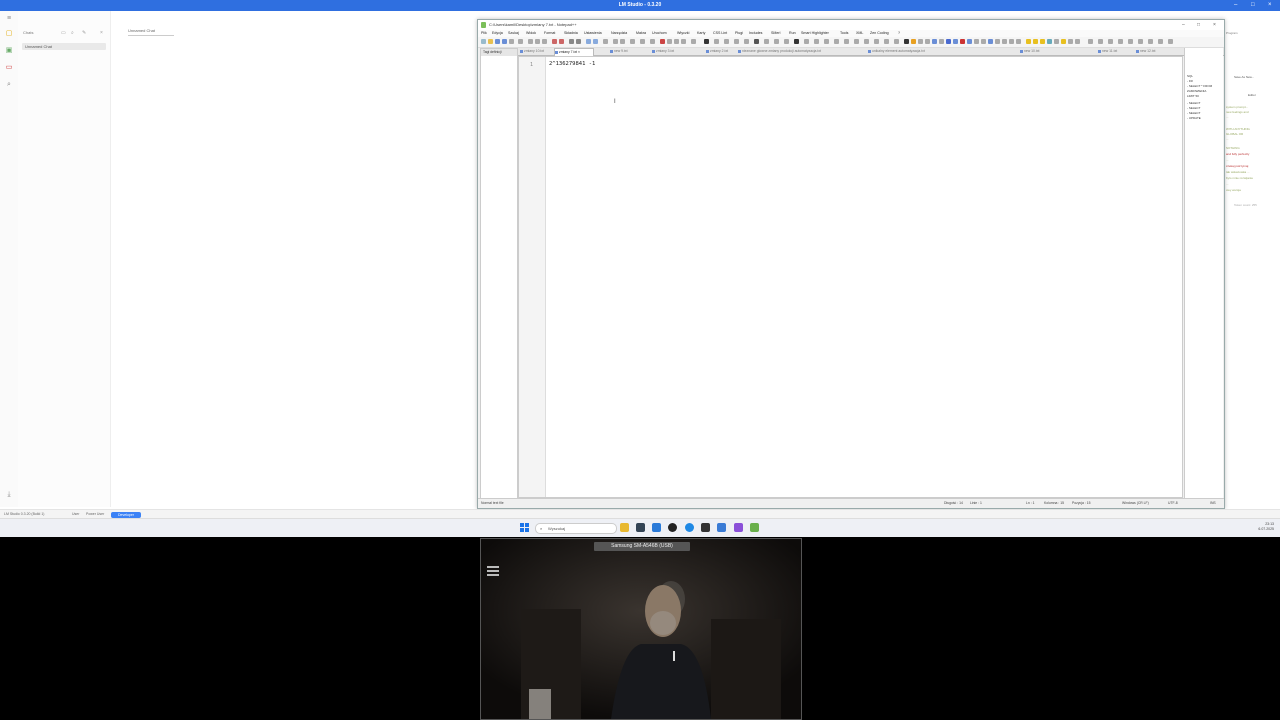  Describe the element at coordinates (615, 41) in the screenshot. I see `word-wrap-icon` at that location.